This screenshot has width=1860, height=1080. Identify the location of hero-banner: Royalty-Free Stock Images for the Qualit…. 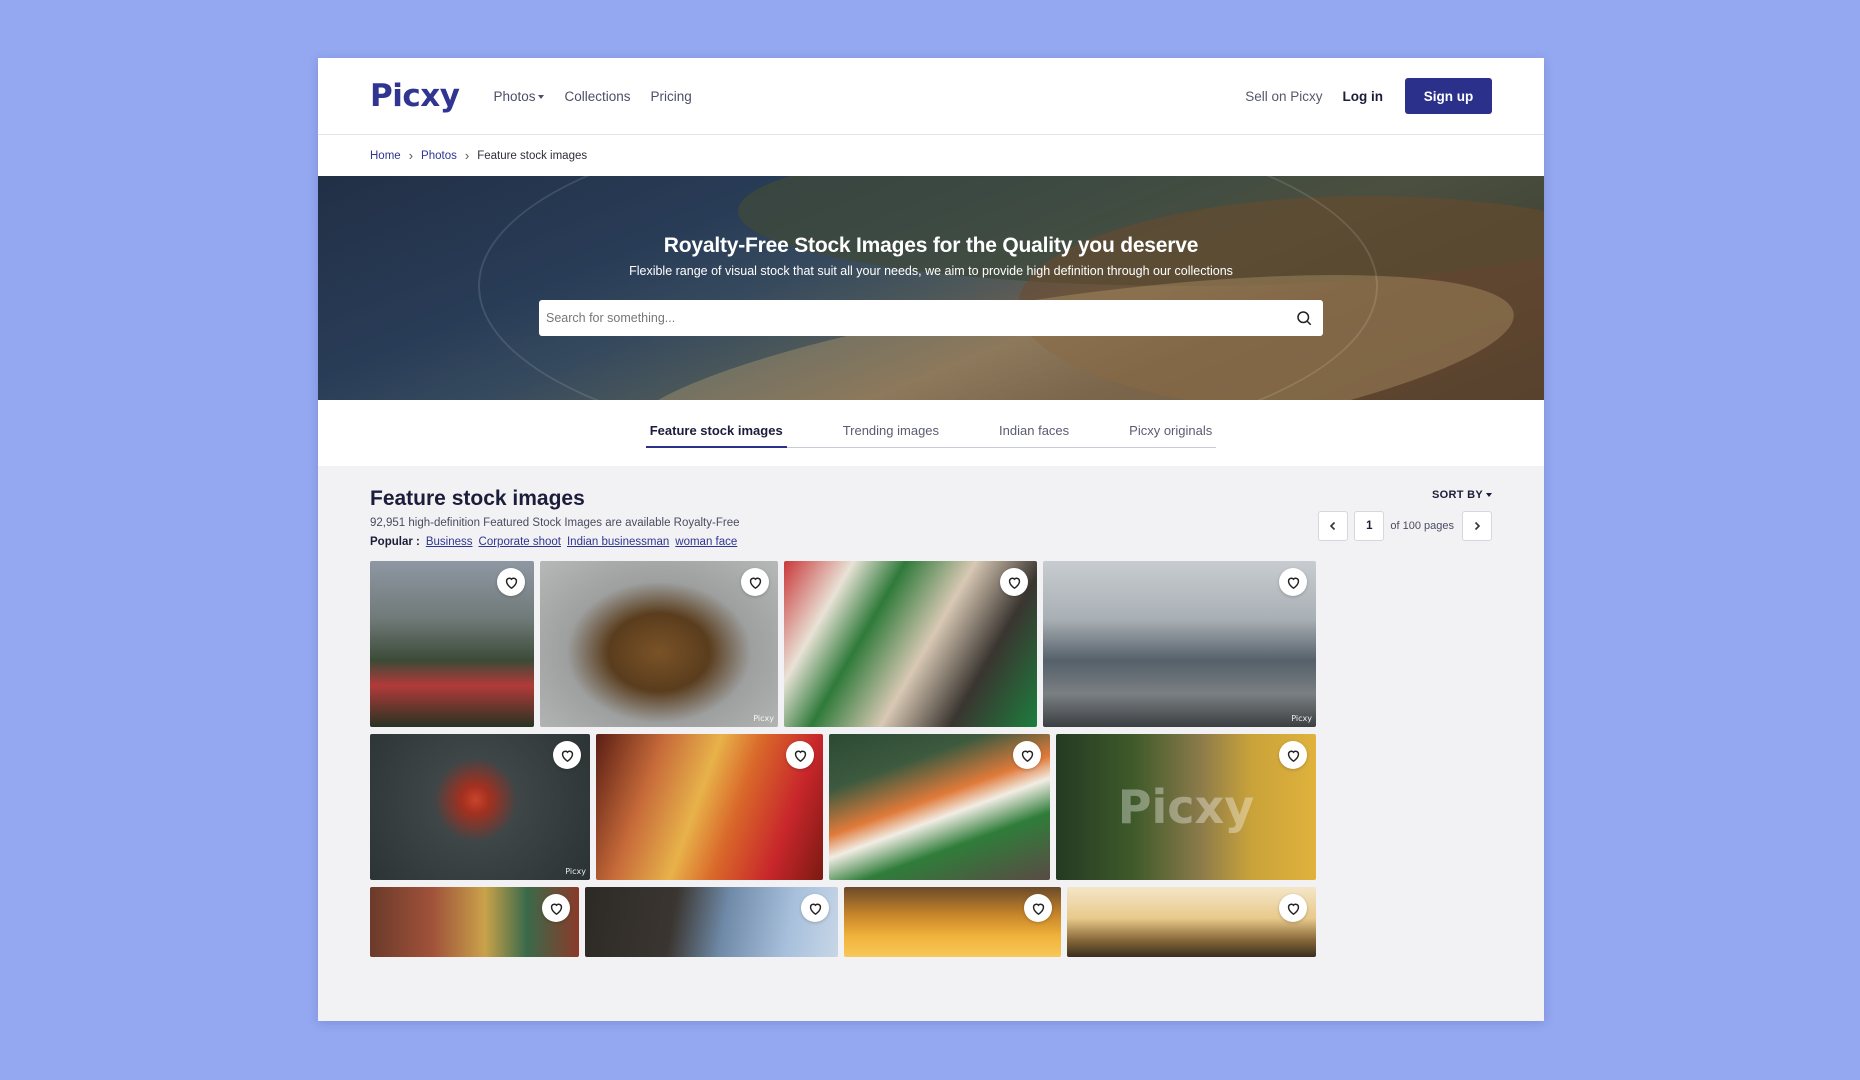
(931, 288).